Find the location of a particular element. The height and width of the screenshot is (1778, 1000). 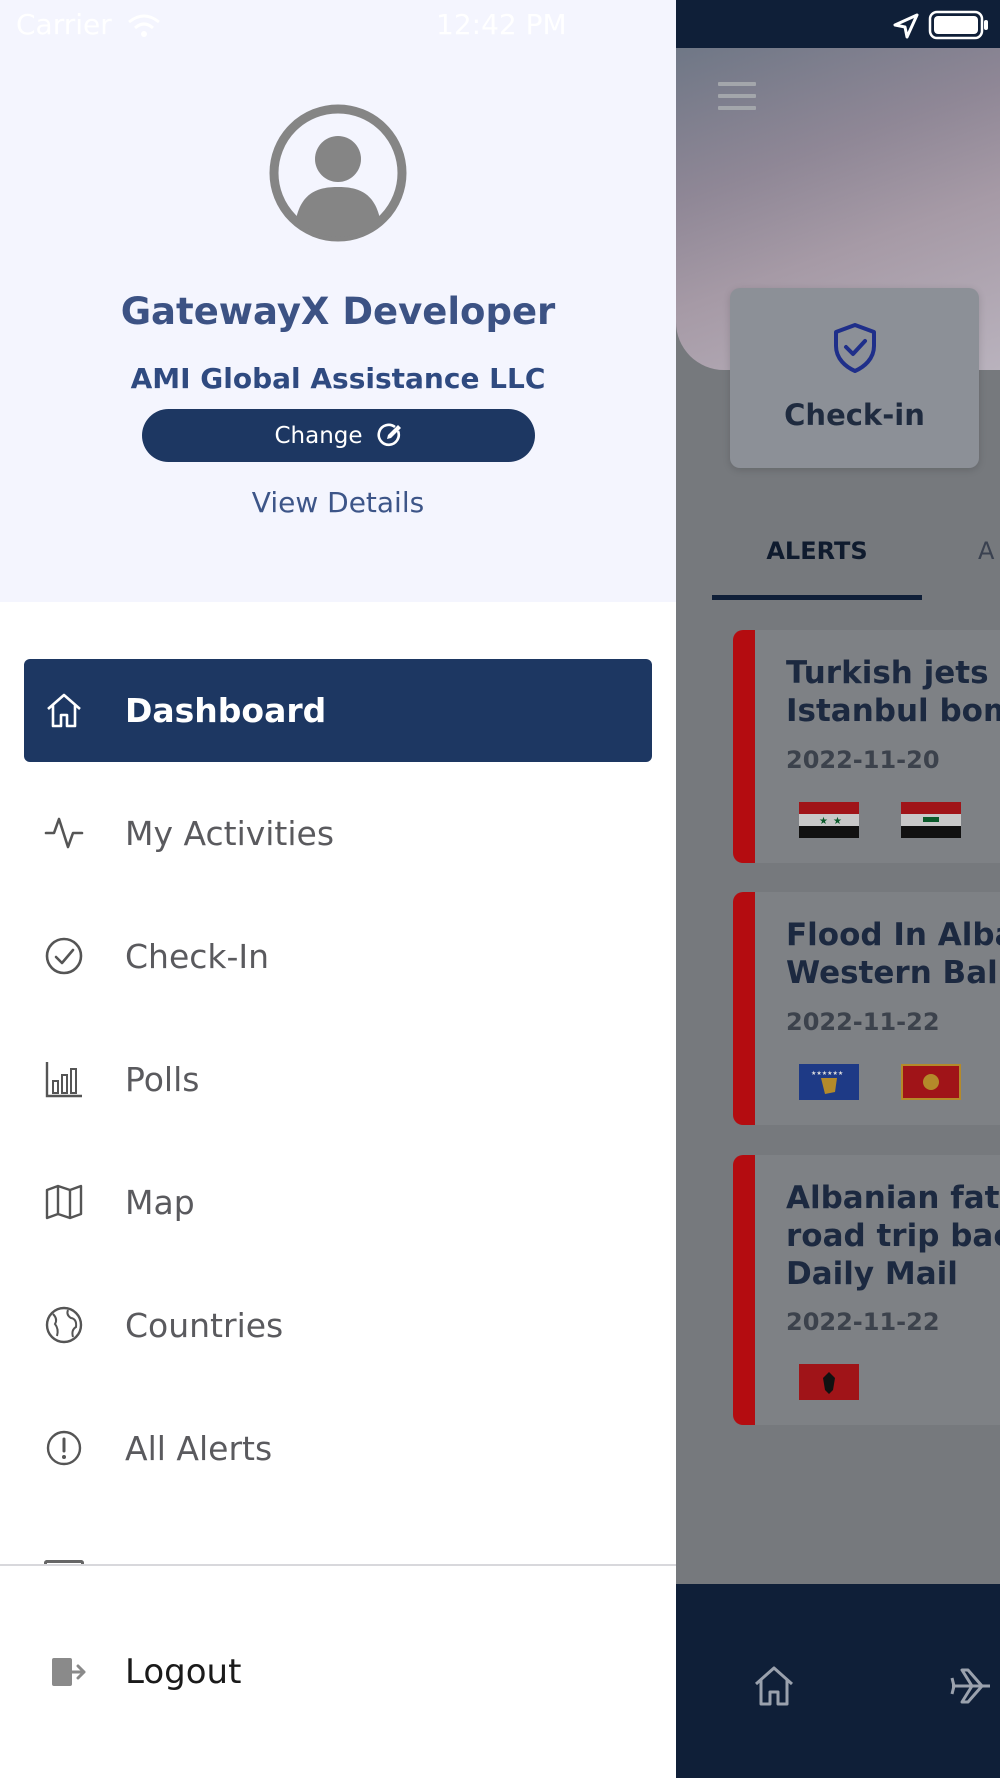

menu-item-map: Map is located at coordinates (338, 1202).